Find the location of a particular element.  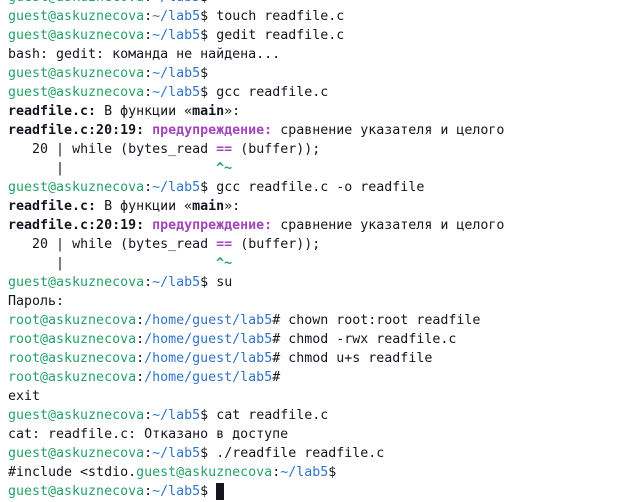

terminal-line: Пароль: is located at coordinates (316, 301).